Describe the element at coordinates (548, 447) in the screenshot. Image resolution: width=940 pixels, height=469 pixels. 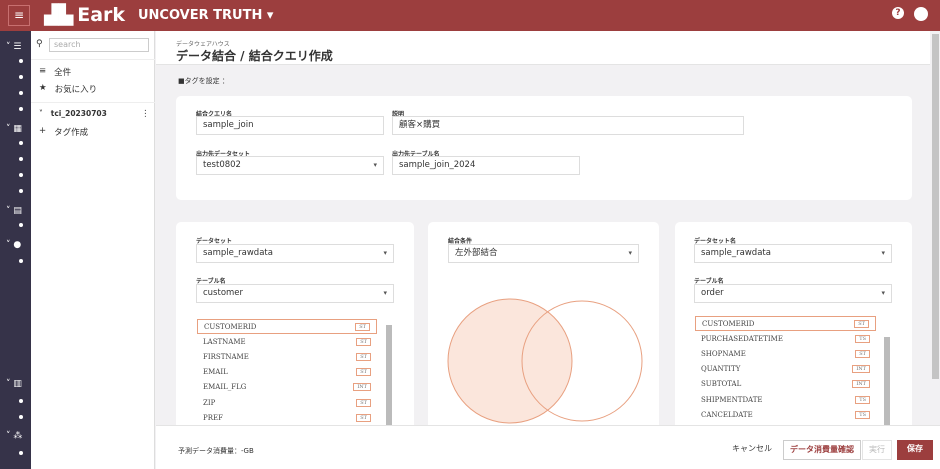
I see `footer-bar: 予測データ消費量：-GB キャンセル データ消費量確認 実行 保存` at that location.